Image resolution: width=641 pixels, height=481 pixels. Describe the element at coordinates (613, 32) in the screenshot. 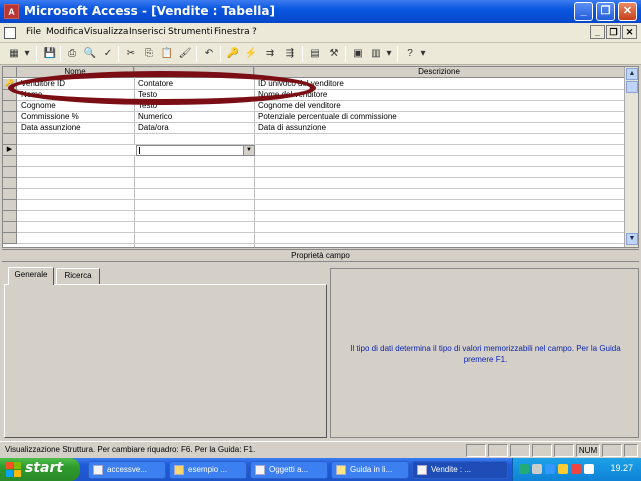

I see `mdi-restore-button: ❐` at that location.